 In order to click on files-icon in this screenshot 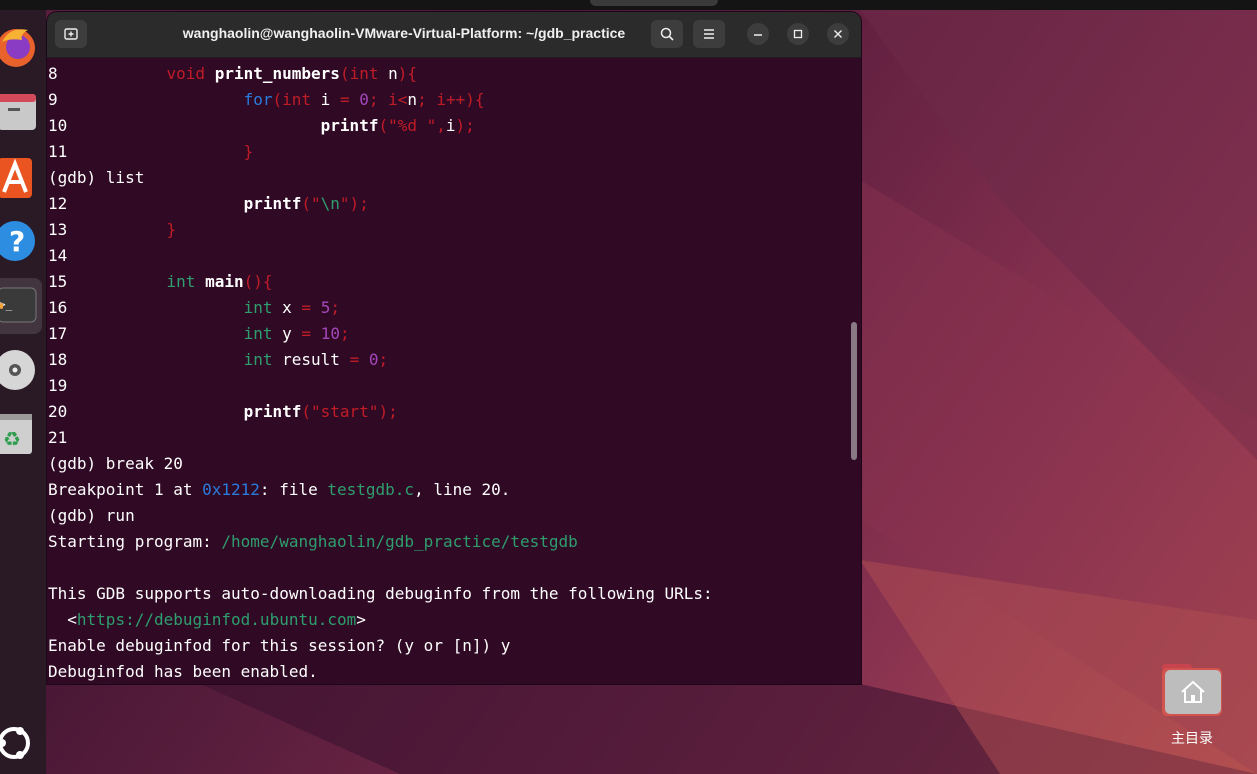, I will do `click(18, 112)`.